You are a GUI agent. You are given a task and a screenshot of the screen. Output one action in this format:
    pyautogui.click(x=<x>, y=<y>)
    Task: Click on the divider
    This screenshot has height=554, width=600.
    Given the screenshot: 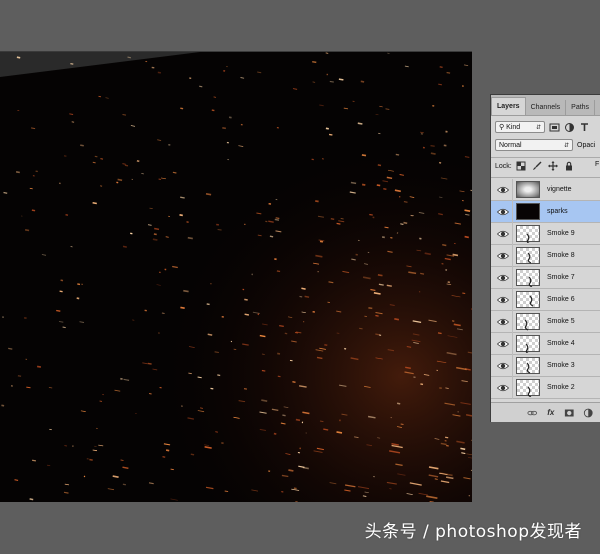 What is the action you would take?
    pyautogui.click(x=545, y=157)
    